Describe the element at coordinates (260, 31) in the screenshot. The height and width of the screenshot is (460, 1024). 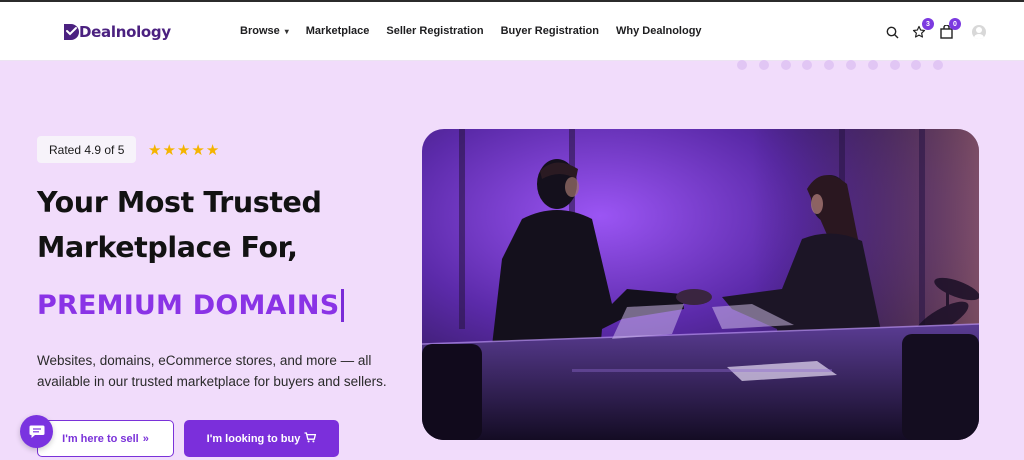
I see `nav-item-label: Browse` at that location.